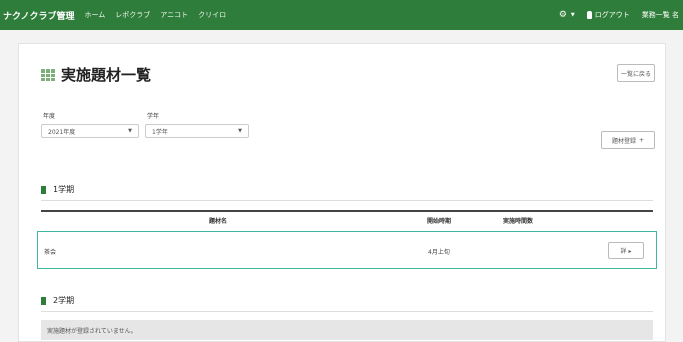 The image size is (683, 342). Describe the element at coordinates (626, 250) in the screenshot. I see `detail-button: 詳 ▸` at that location.